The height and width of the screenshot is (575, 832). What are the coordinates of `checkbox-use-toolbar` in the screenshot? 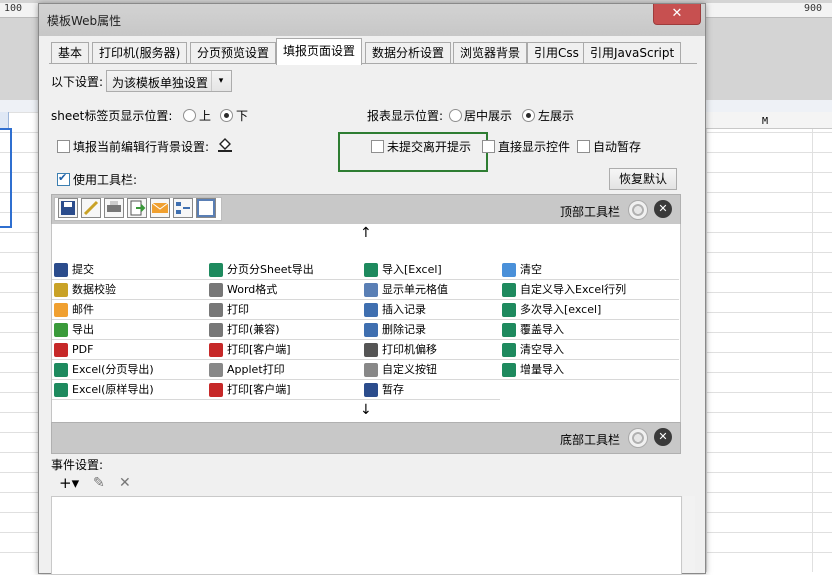 It's located at (63, 178).